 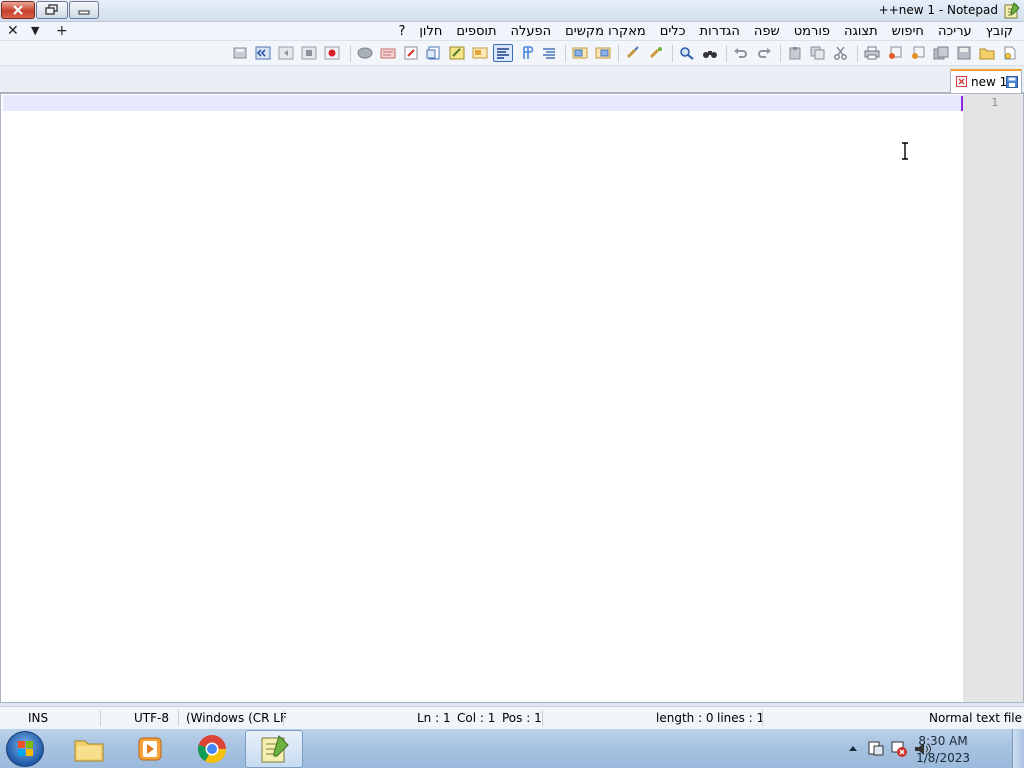 I want to click on line-number: 1, so click(x=994, y=102).